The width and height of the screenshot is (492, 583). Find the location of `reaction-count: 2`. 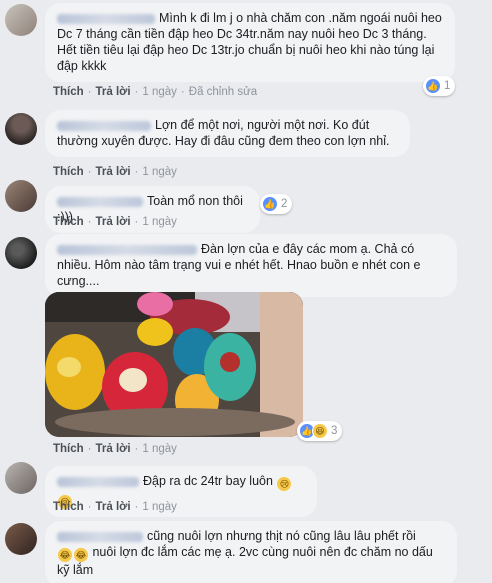

reaction-count: 2 is located at coordinates (284, 204).